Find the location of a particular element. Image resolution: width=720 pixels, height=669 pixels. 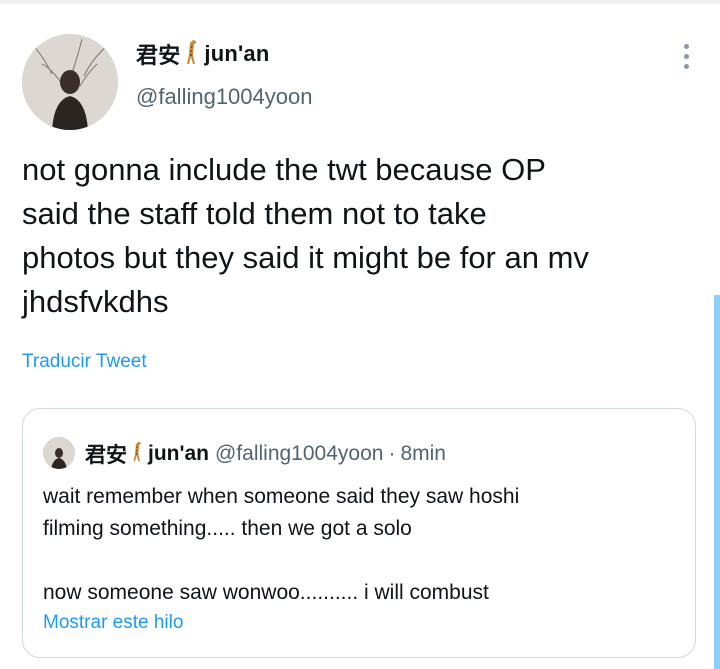

author-name: 君安 jun'an is located at coordinates (203, 54).